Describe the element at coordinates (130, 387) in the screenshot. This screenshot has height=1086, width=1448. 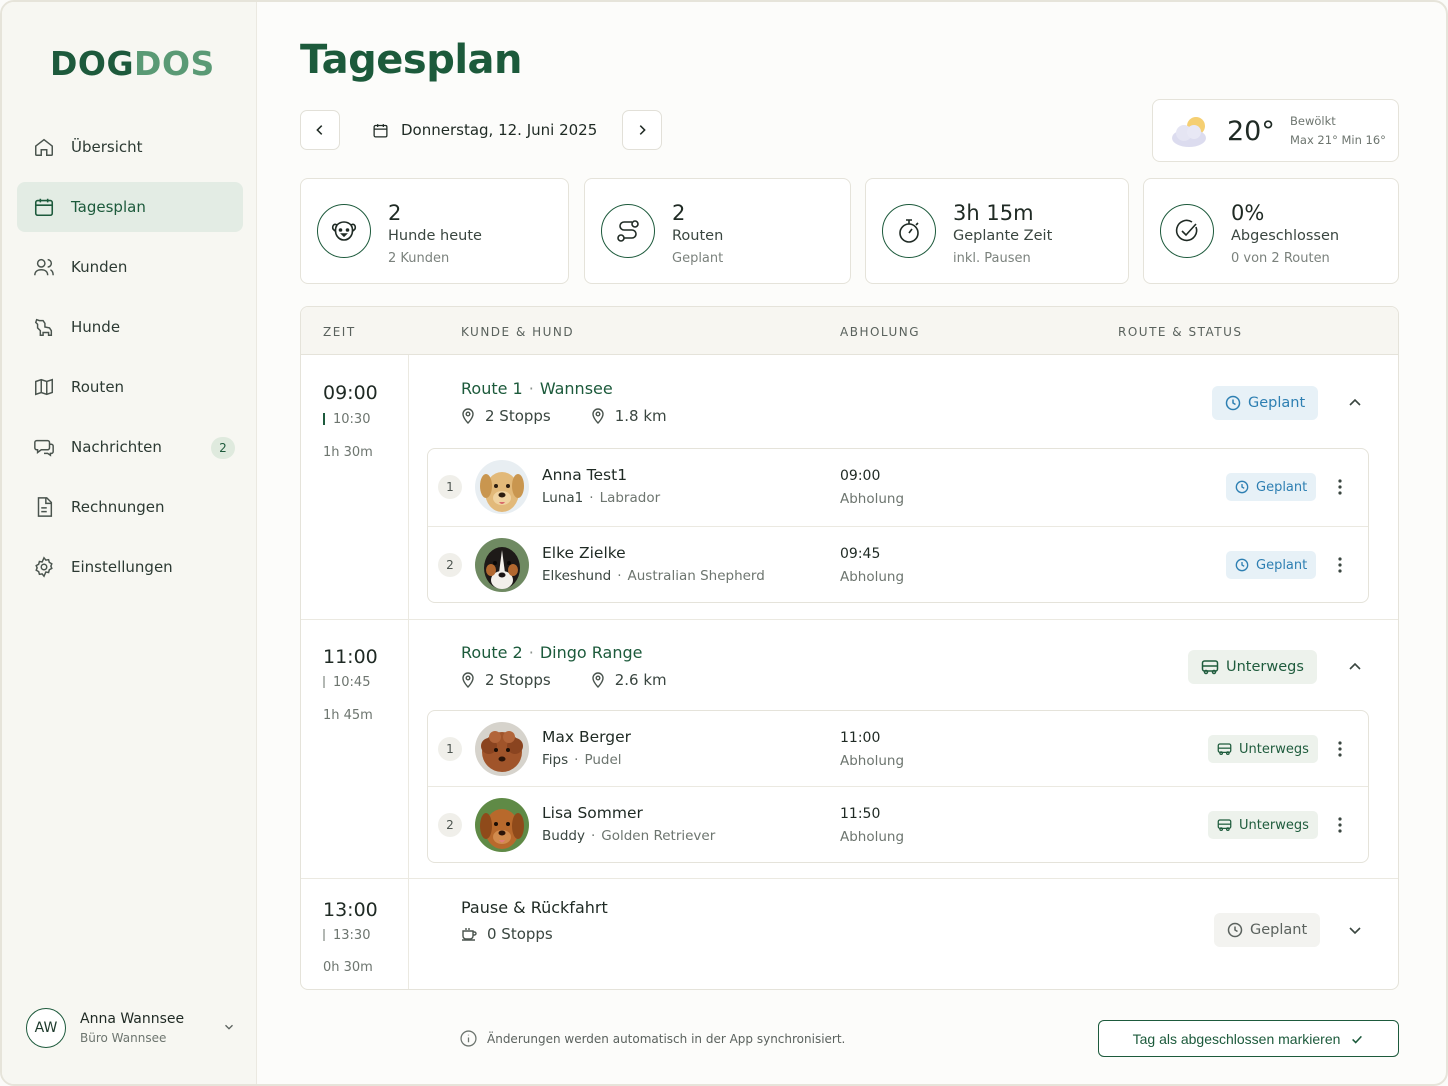
I see `sidebar-item-routen: Routen` at that location.